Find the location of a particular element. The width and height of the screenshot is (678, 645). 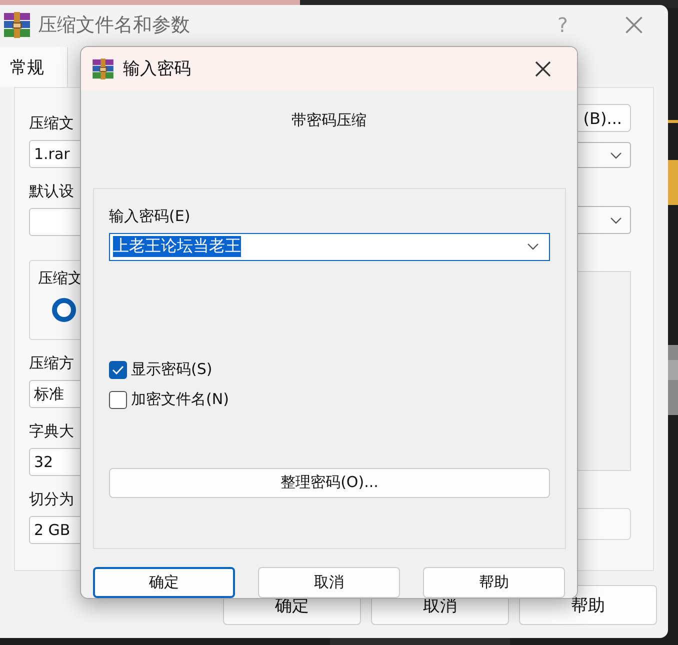

dialog-button: 确定 is located at coordinates (164, 582).